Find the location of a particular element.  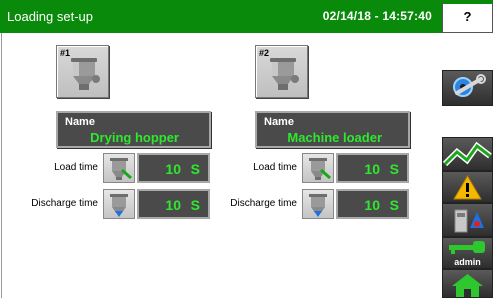

settings-button is located at coordinates (467, 88).